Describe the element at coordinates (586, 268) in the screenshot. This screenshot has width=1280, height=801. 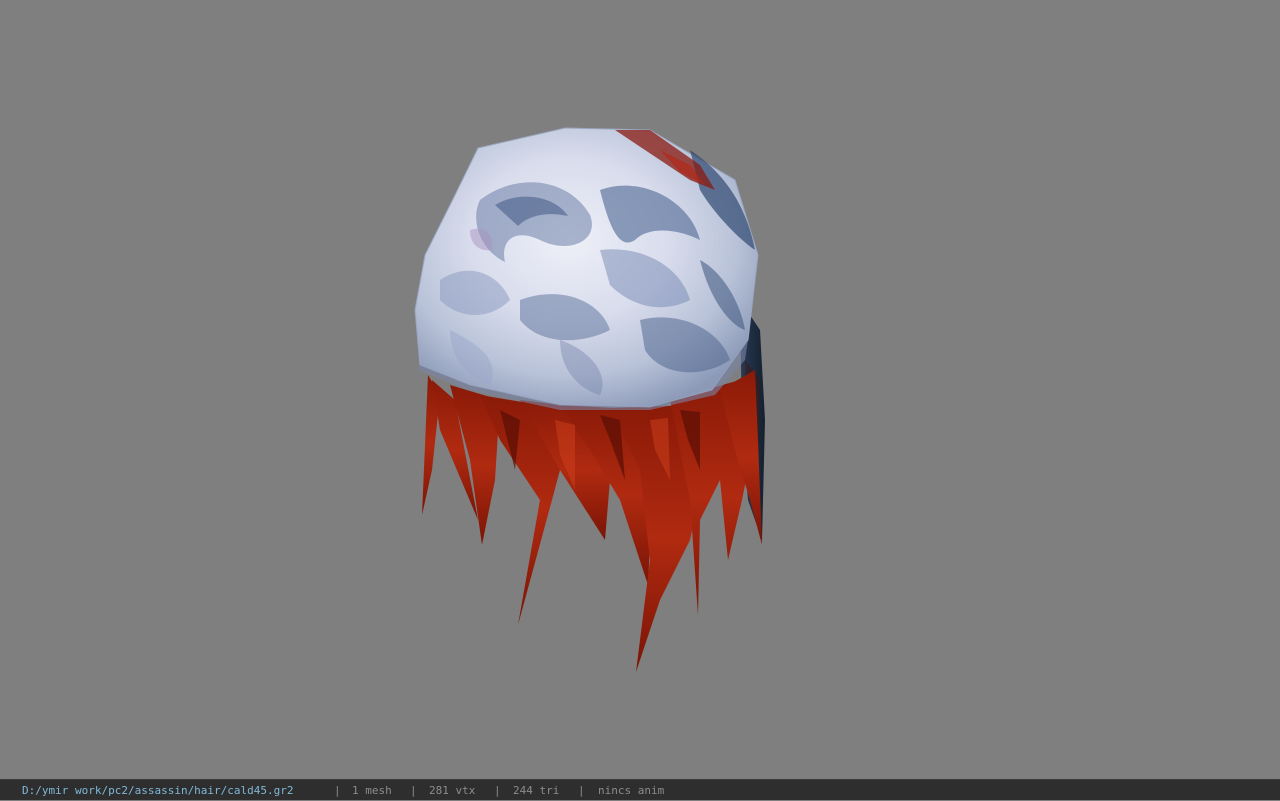
I see `hair-cap` at that location.